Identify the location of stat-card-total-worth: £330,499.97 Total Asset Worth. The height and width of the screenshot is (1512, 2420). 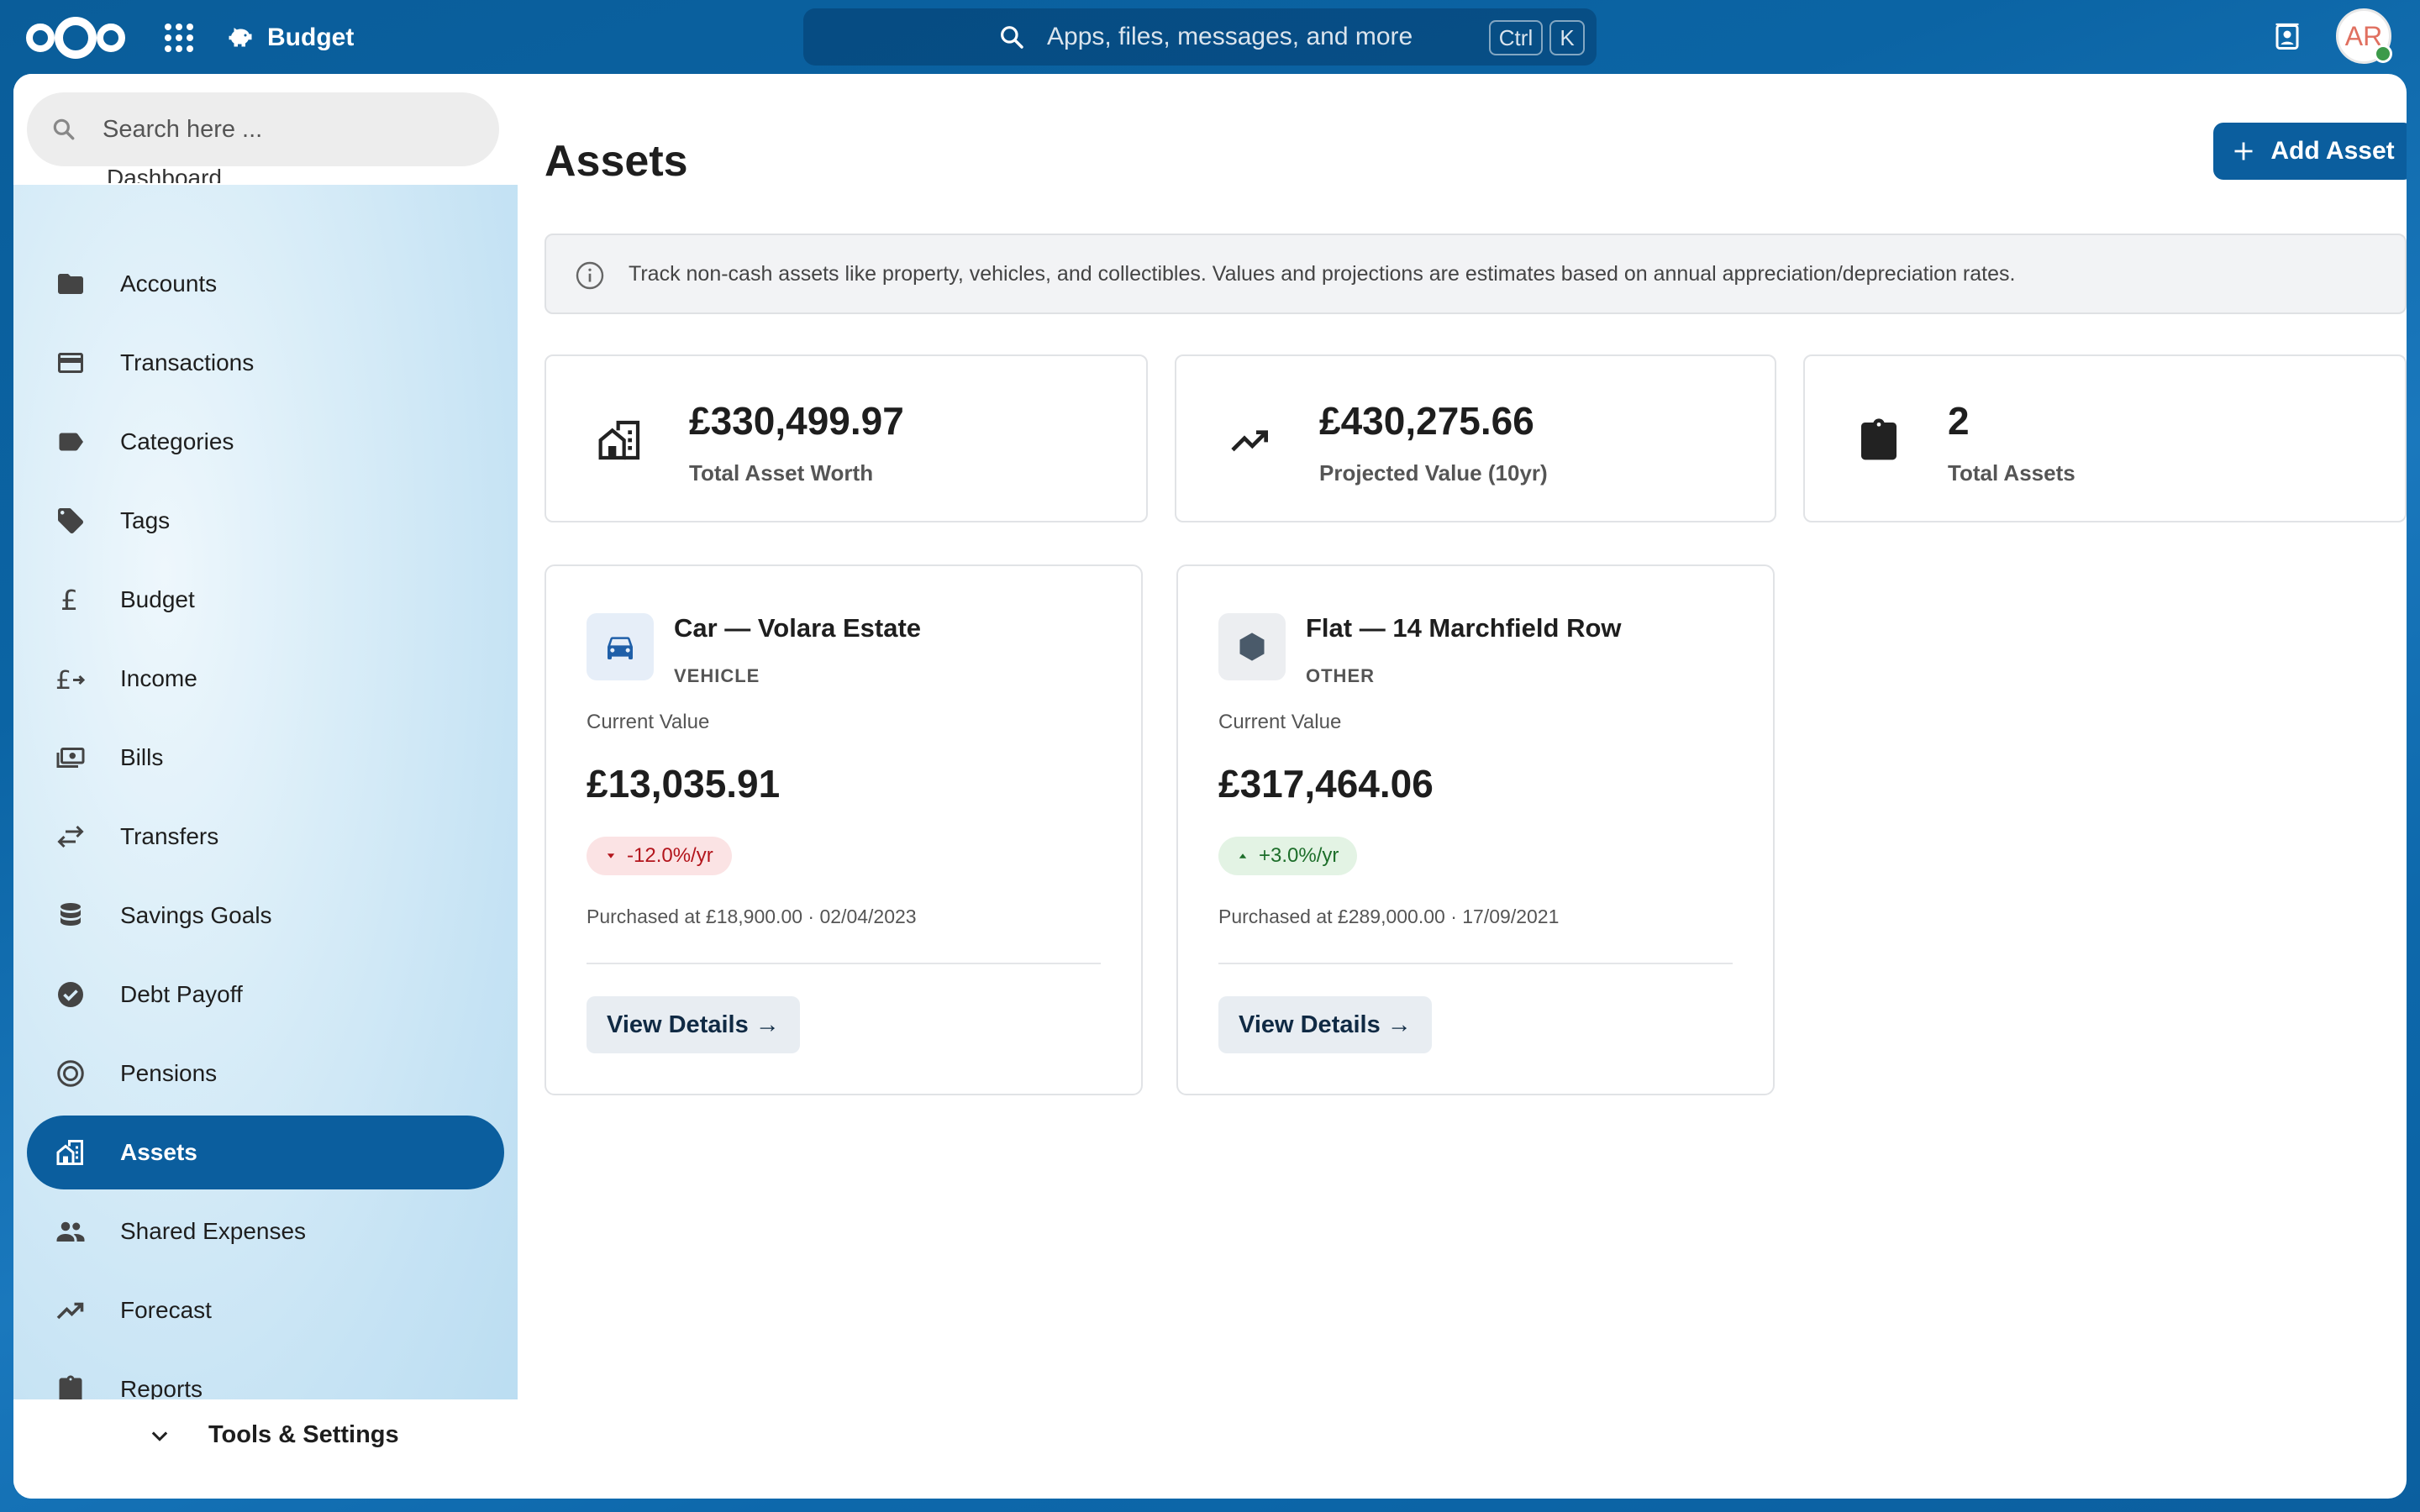
(846, 438).